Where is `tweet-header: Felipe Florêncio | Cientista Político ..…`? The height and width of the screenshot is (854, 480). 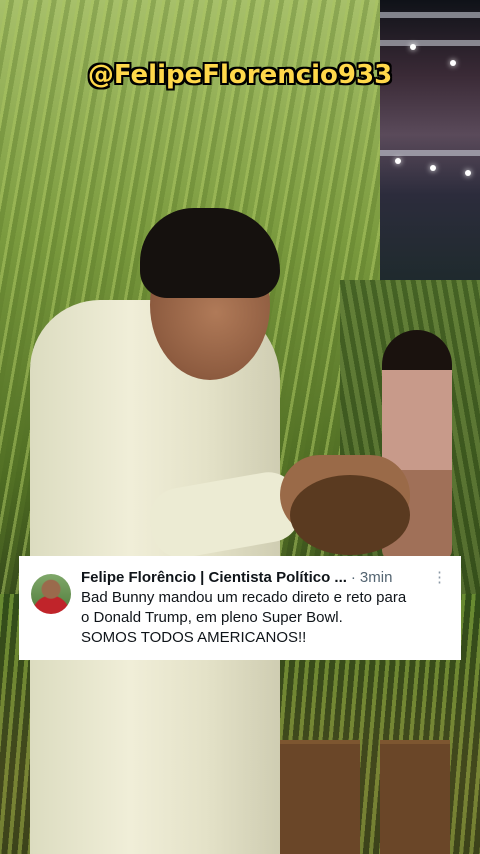
tweet-header: Felipe Florêncio | Cientista Político ..… is located at coordinates (264, 577).